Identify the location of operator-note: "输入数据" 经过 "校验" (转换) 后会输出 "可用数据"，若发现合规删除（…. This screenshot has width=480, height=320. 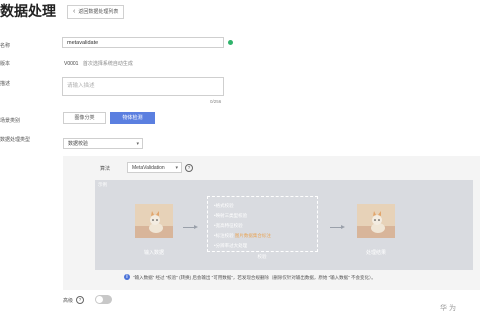
(254, 277).